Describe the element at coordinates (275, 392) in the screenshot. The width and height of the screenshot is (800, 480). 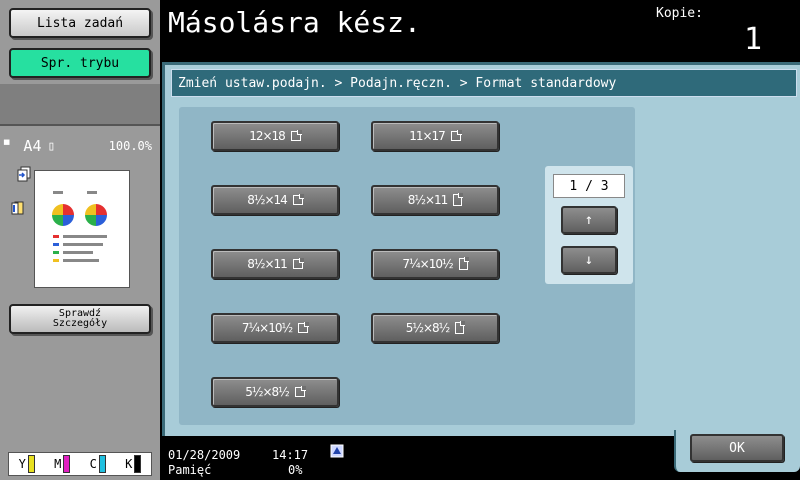
I see `size-button-5.5x8.5-landscape: 5½×8½` at that location.